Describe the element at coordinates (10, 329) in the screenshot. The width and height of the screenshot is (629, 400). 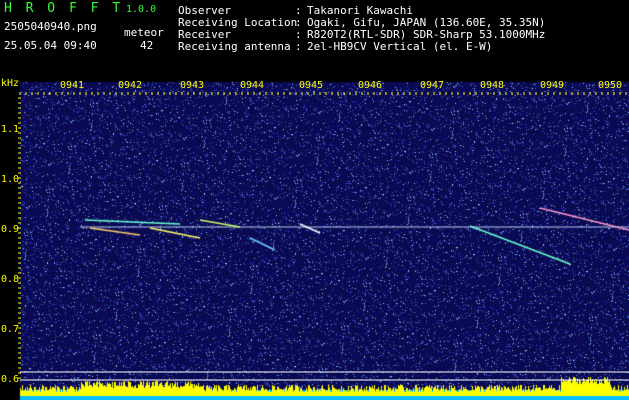
I see `freq-tick-label: 0.7` at that location.